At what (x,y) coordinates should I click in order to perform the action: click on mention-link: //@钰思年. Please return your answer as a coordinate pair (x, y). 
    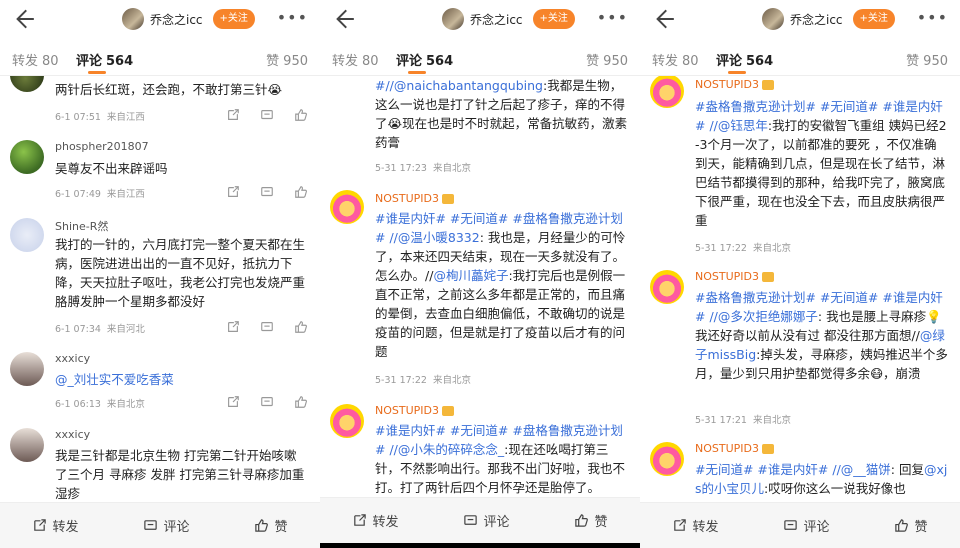
    Looking at the image, I should click on (738, 125).